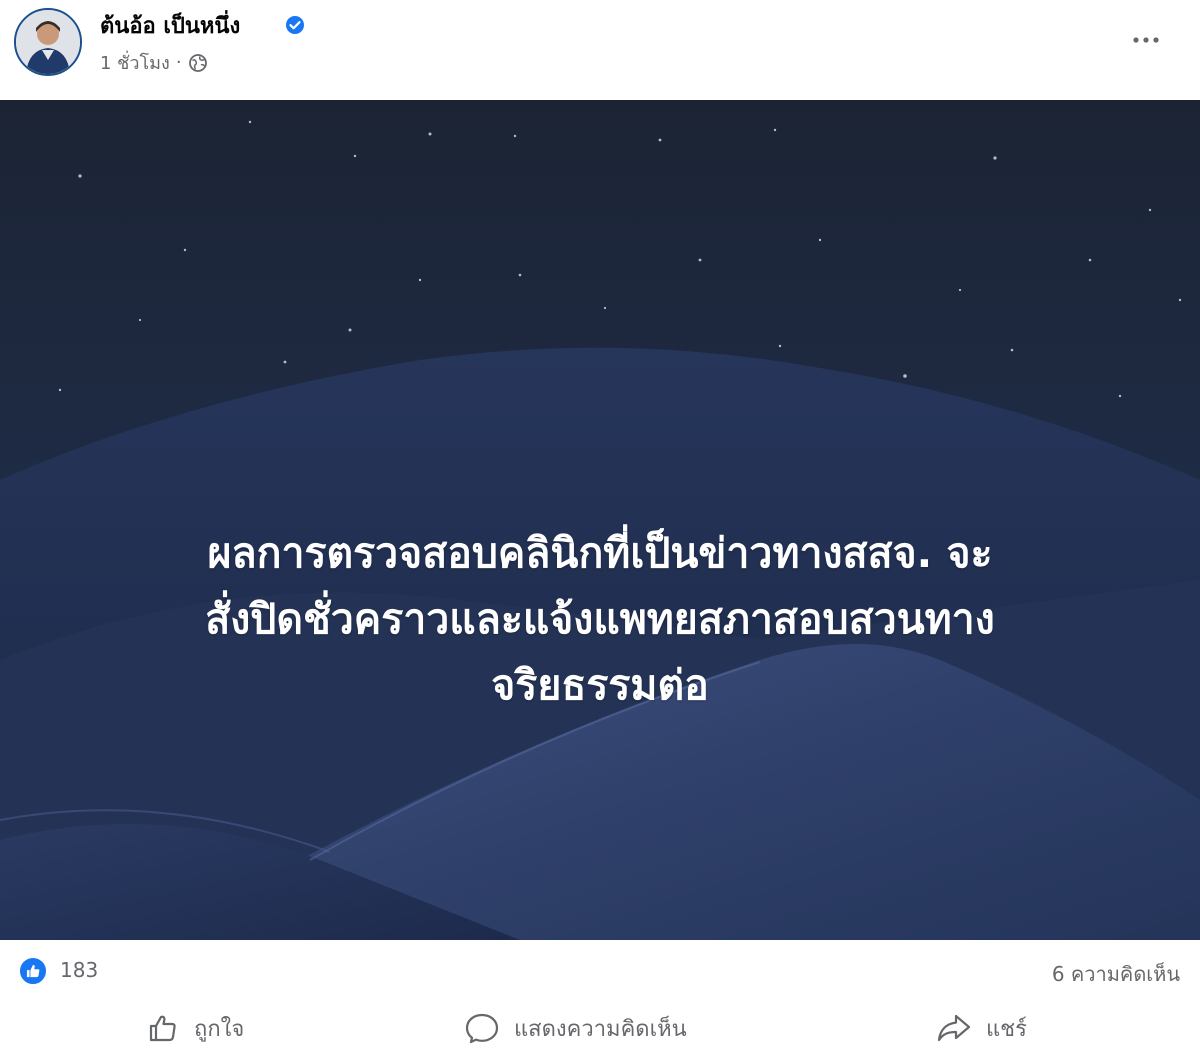 The height and width of the screenshot is (1056, 1200). I want to click on post-text-line-2: สั่งปิดชั่วคราวและแจ้งแพทยสภาสอบสวนทาง, so click(600, 619).